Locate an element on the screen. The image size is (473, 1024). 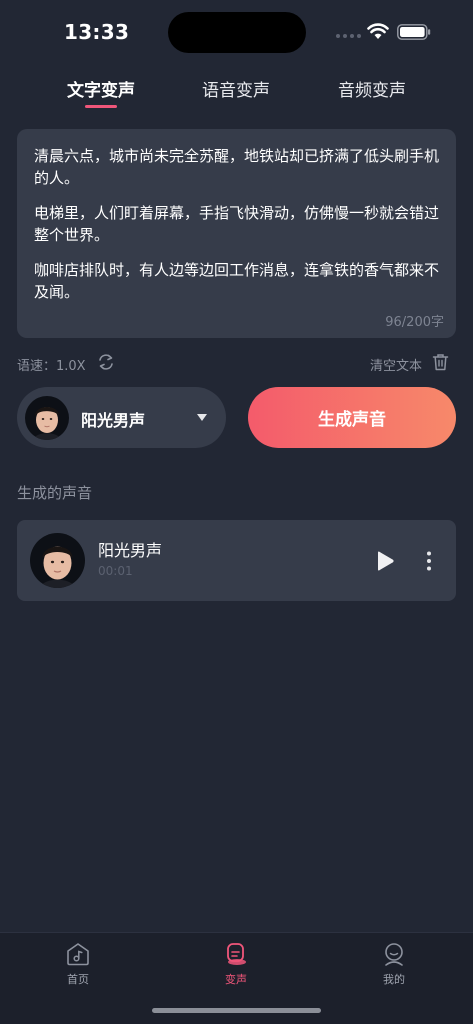
play-icon is located at coordinates (385, 561).